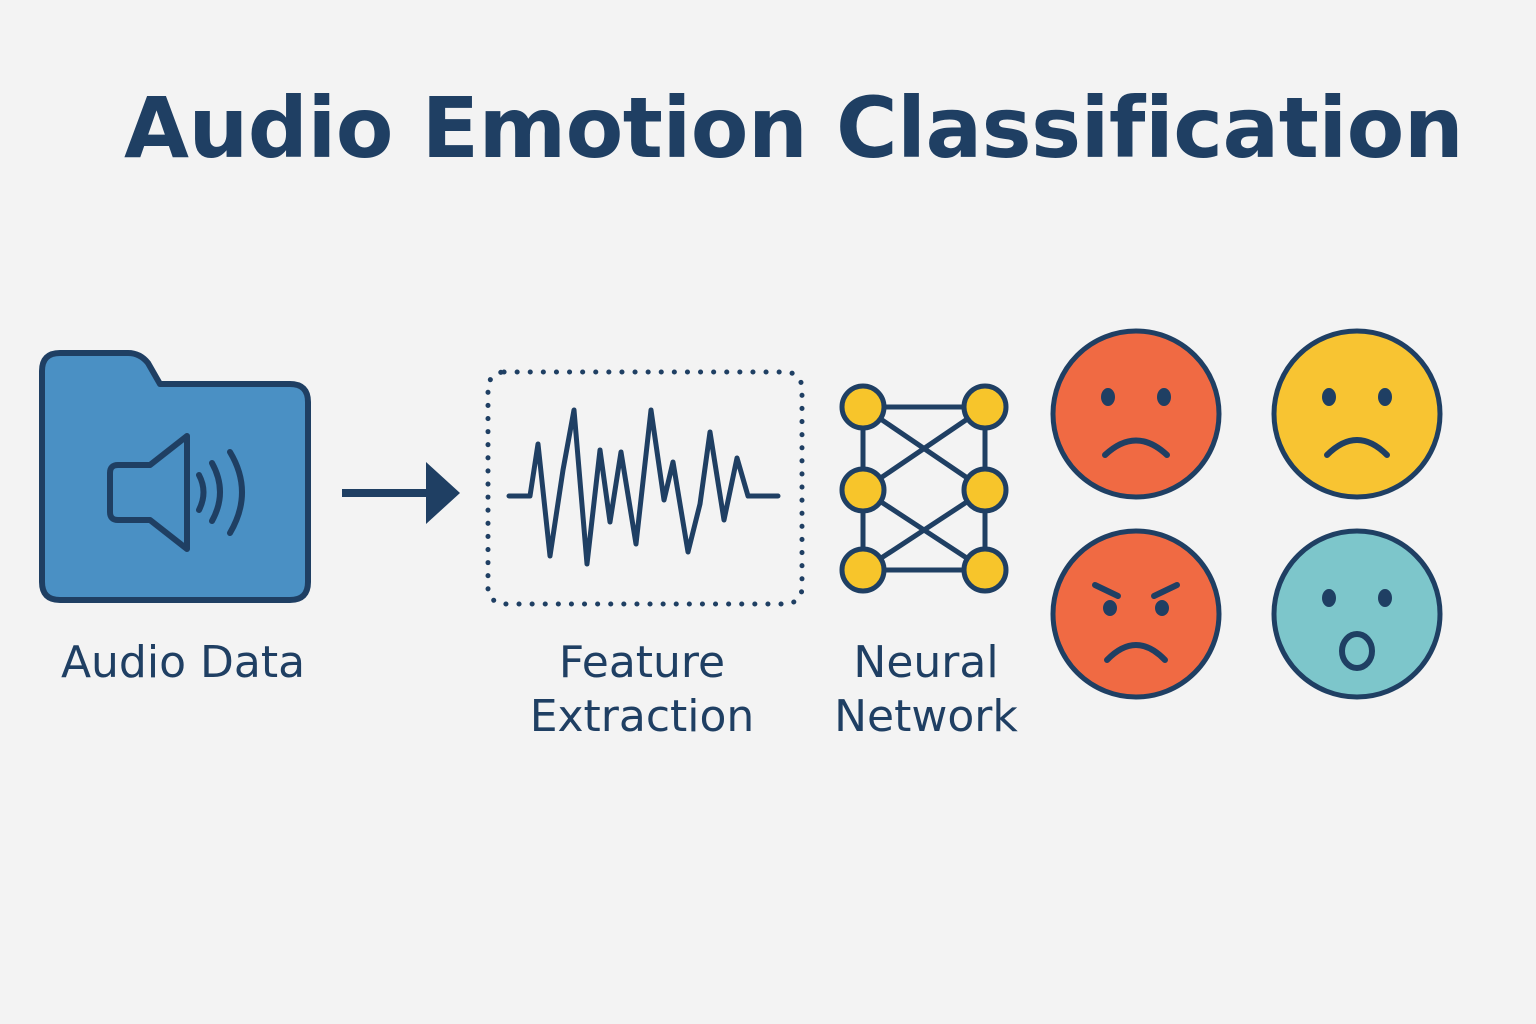 The image size is (1536, 1024). I want to click on audio-data-label: Audio Data, so click(183, 663).